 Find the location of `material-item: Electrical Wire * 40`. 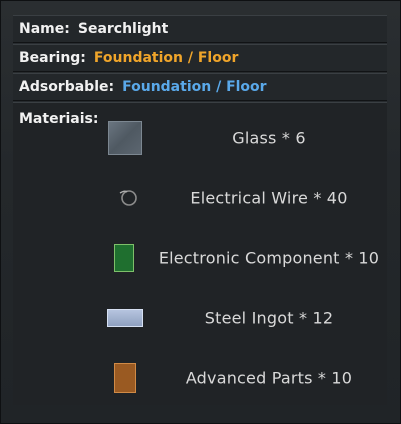

material-item: Electrical Wire * 40 is located at coordinates (200, 198).